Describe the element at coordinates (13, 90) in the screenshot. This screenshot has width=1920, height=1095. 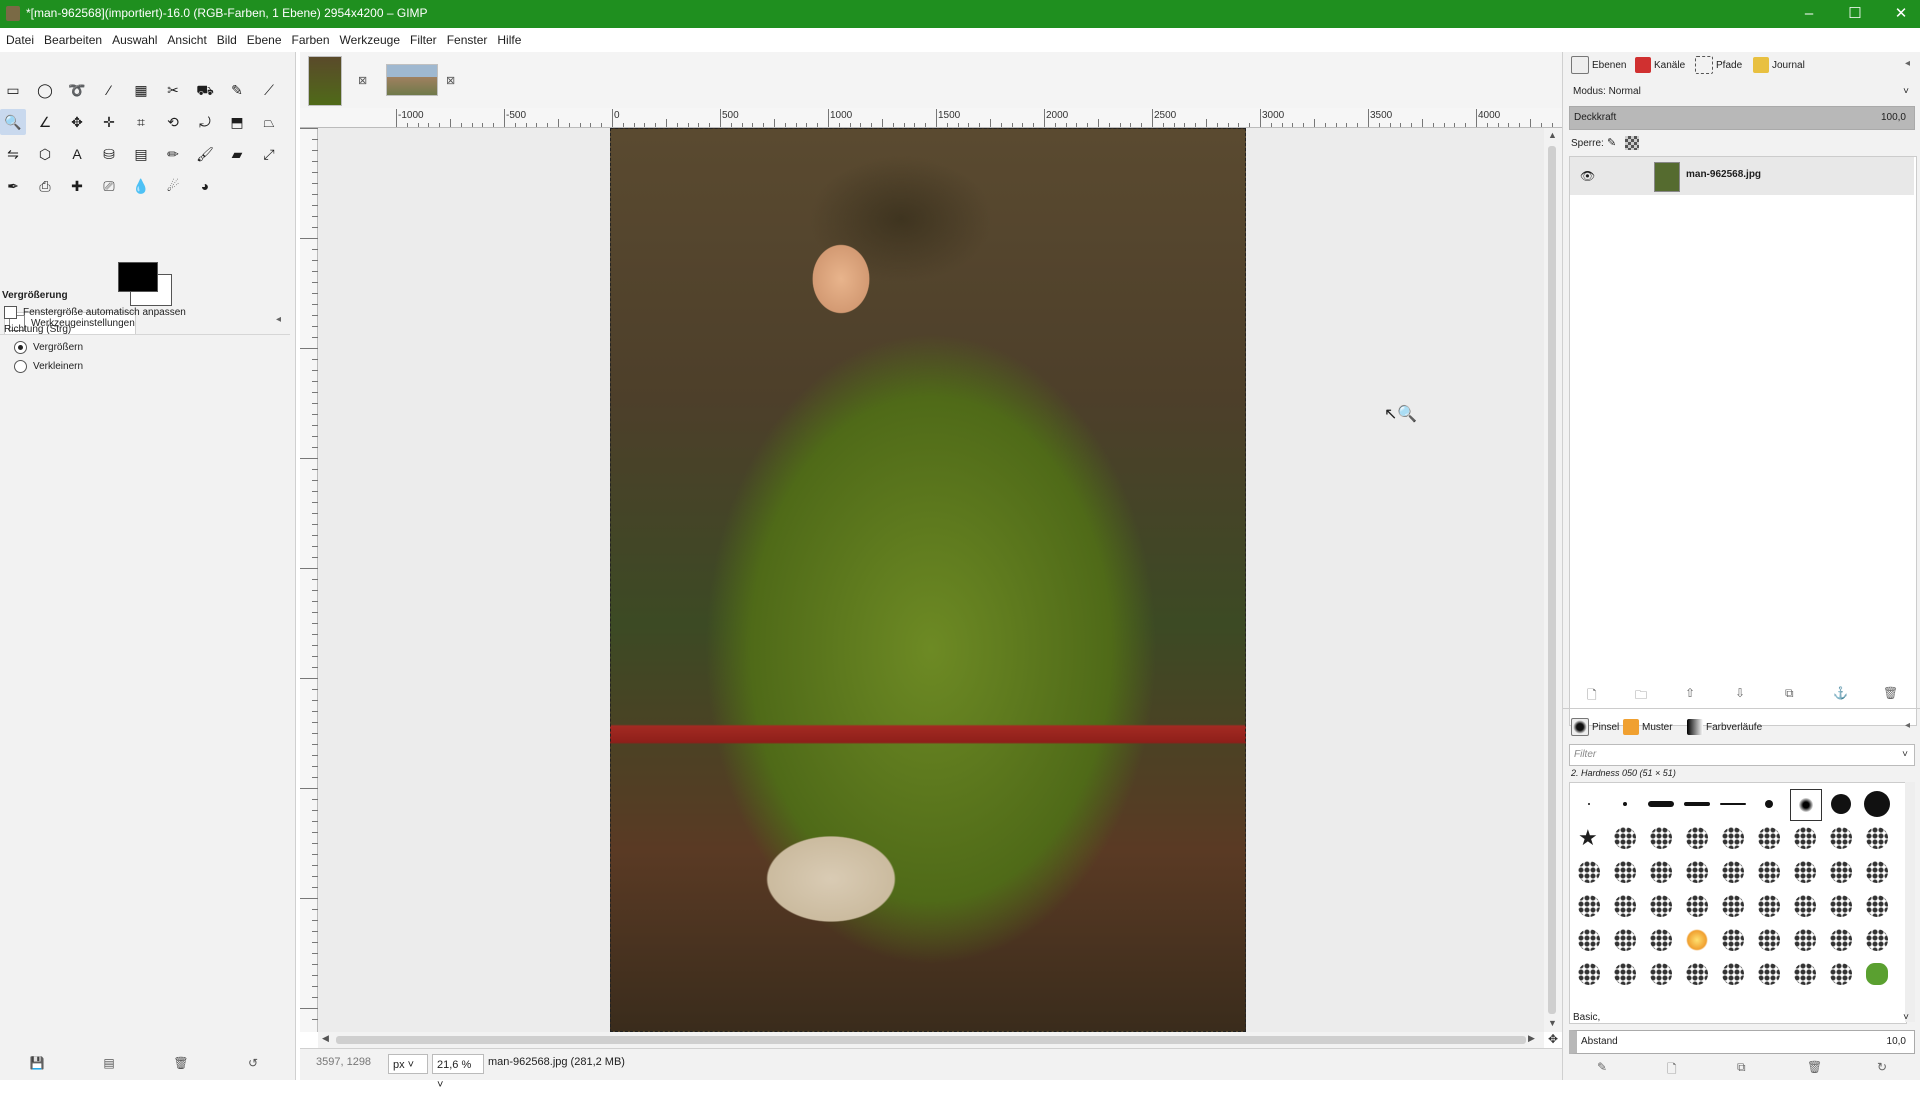
I see `rect-select-icon: ▭` at that location.